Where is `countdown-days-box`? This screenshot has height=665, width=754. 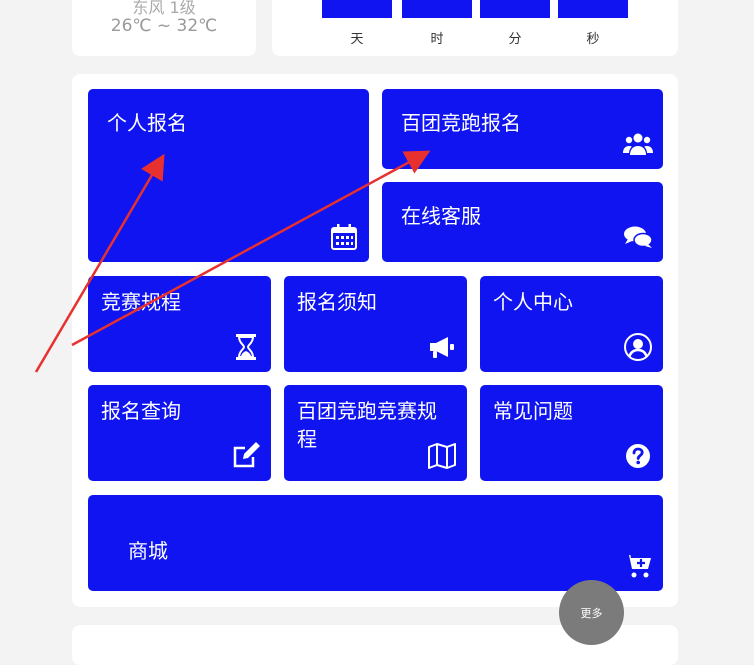
countdown-days-box is located at coordinates (357, 9).